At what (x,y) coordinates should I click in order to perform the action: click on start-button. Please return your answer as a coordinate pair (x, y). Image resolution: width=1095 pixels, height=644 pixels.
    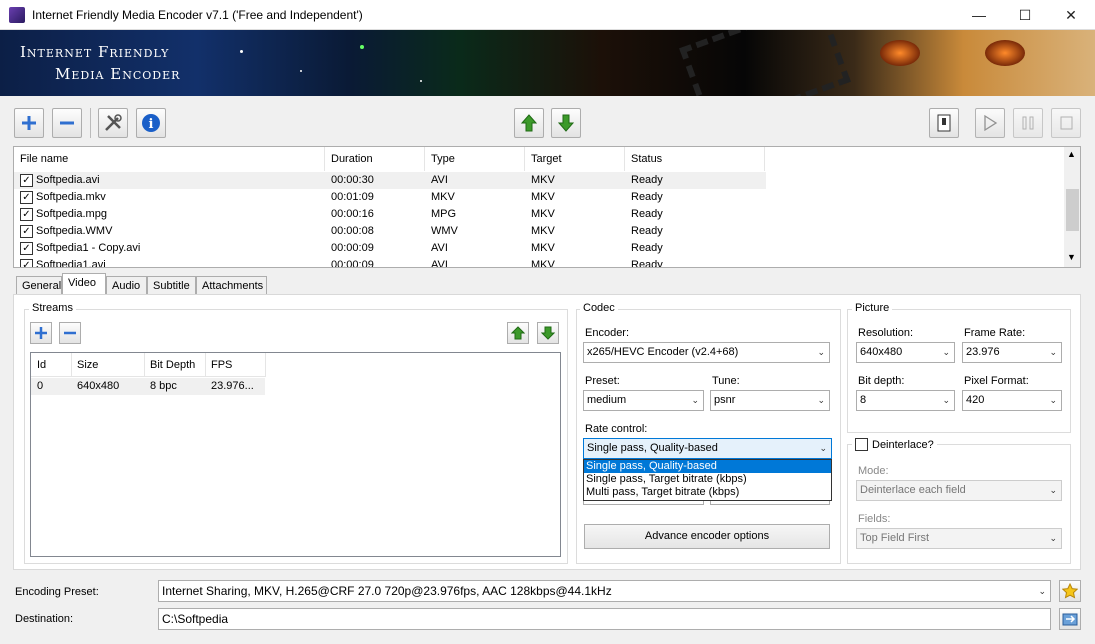
    Looking at the image, I should click on (990, 123).